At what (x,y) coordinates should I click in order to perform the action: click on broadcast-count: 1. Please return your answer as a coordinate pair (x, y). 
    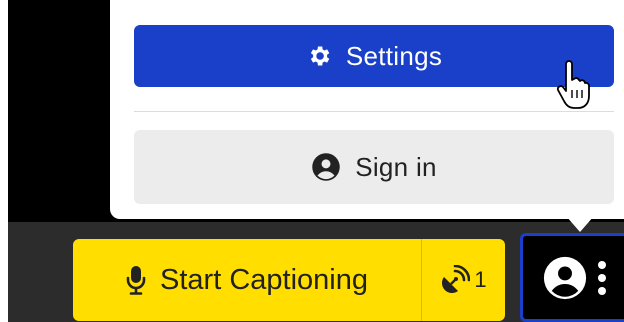
    Looking at the image, I should click on (480, 279).